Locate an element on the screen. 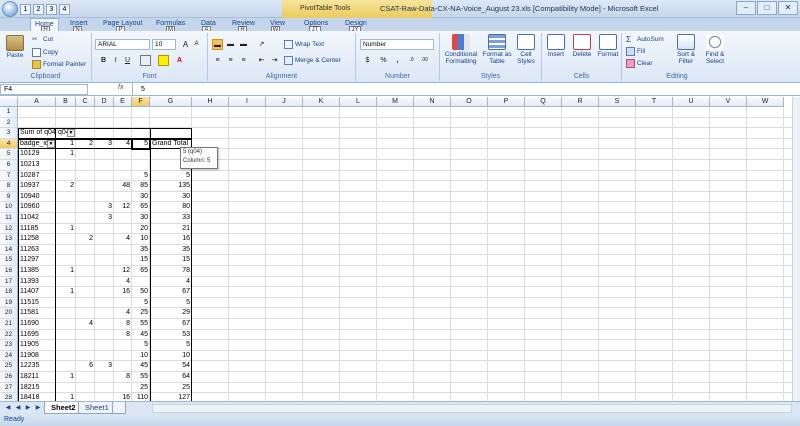 The image size is (800, 426). column-header-i: I is located at coordinates (247, 102).